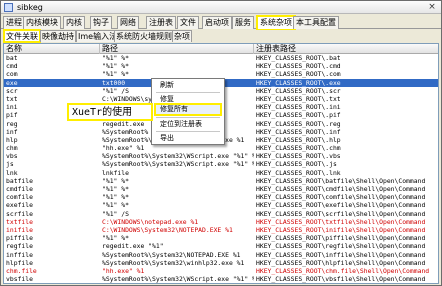 The image size is (442, 286). I want to click on menu-item-repair-all: 修复所有, so click(188, 109).